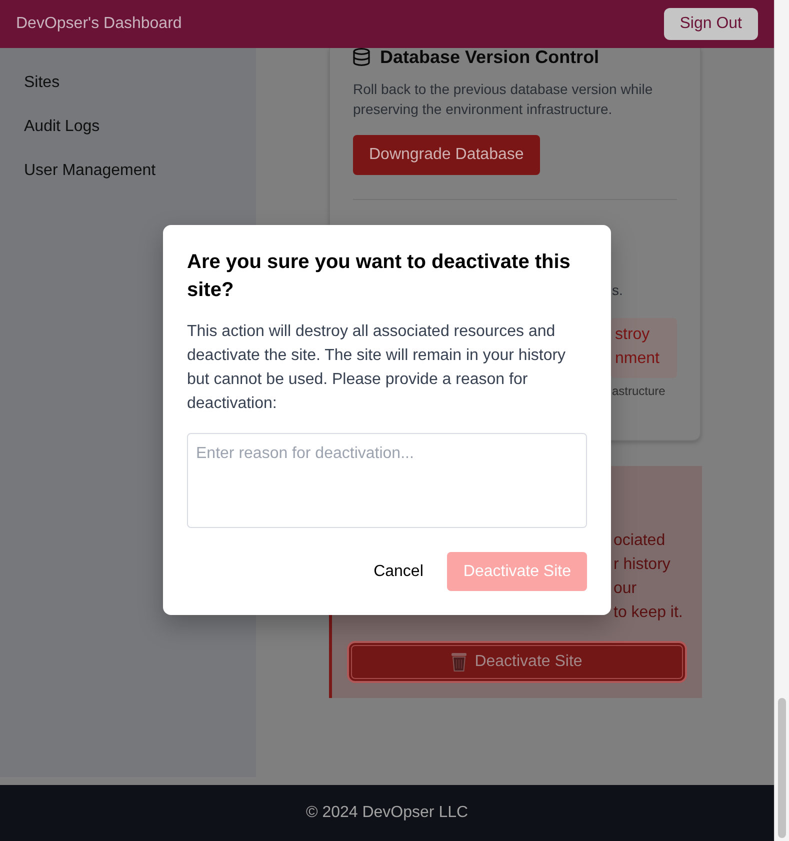  What do you see at coordinates (62, 127) in the screenshot?
I see `sidebar-link: Audit Logs` at bounding box center [62, 127].